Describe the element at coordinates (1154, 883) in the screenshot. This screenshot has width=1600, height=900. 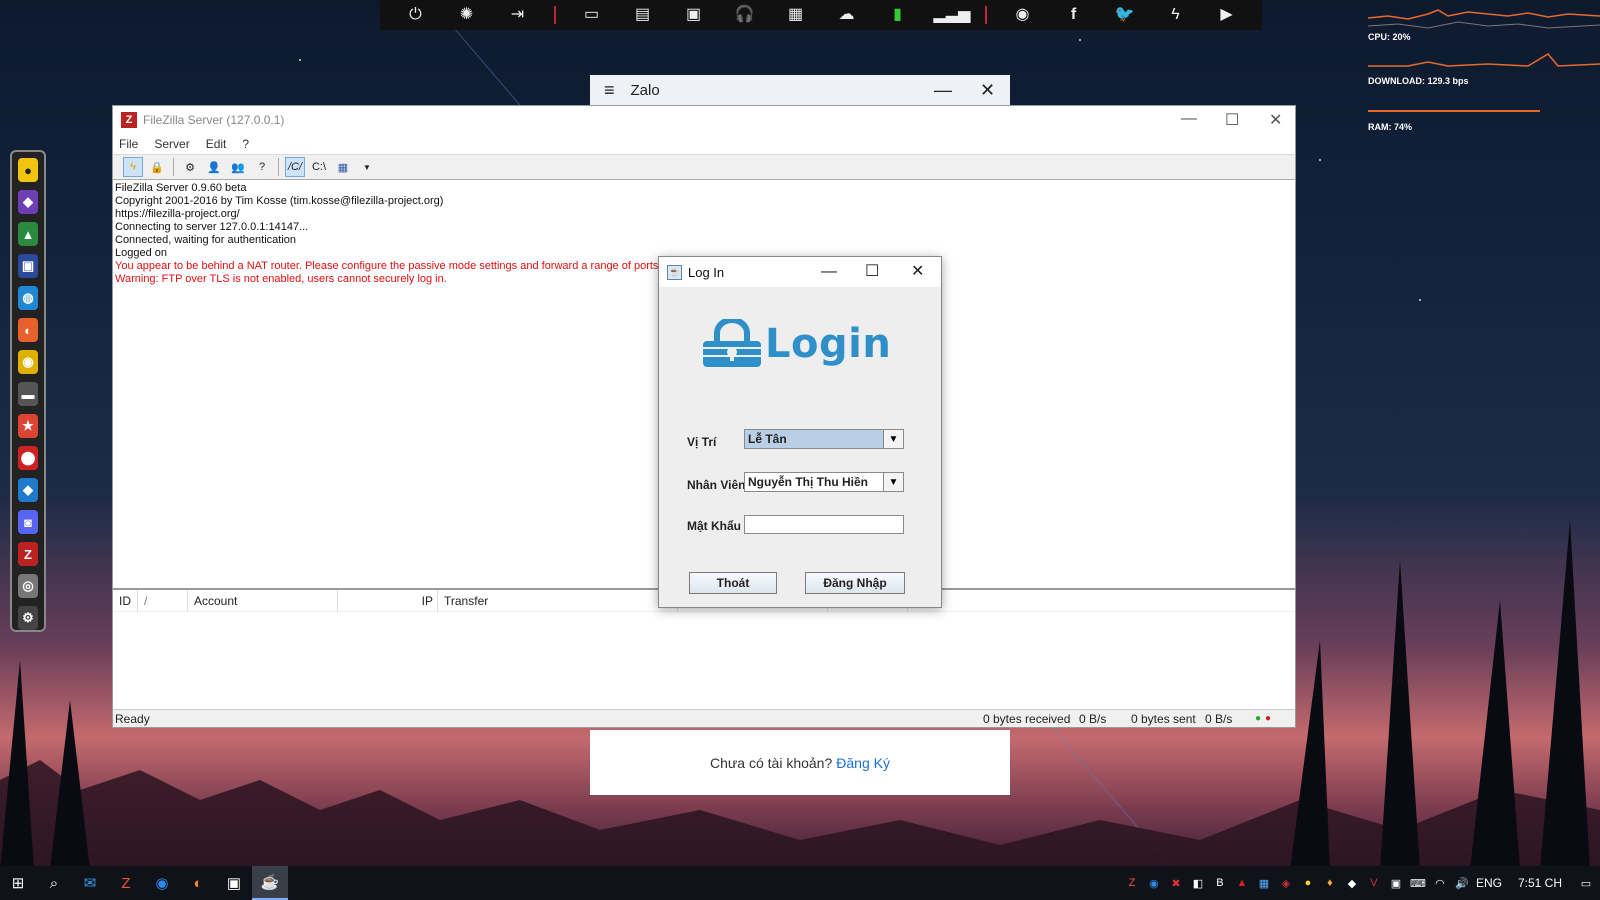
I see `zalo-tray-icon: ◉` at that location.